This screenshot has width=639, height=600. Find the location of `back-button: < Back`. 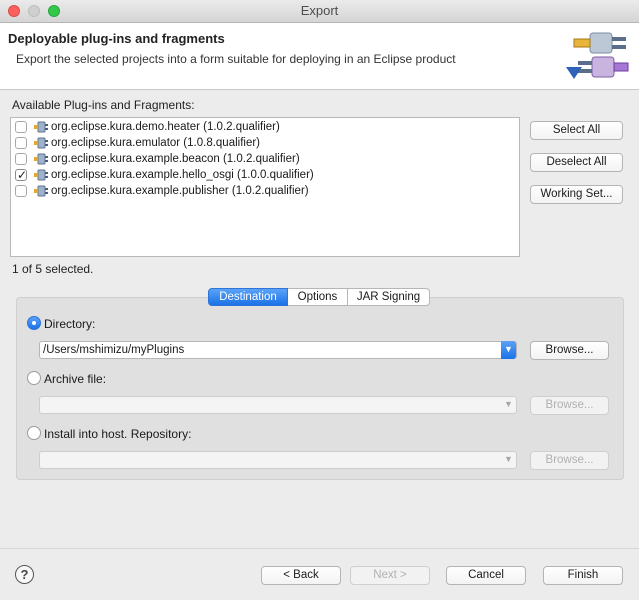

back-button: < Back is located at coordinates (301, 575).